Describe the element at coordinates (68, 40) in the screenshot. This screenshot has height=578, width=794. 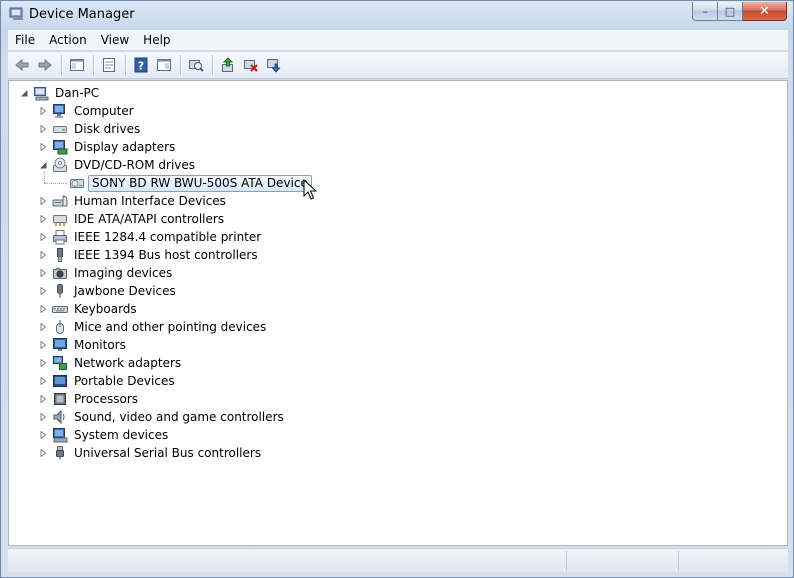
I see `menu-action: Action` at that location.